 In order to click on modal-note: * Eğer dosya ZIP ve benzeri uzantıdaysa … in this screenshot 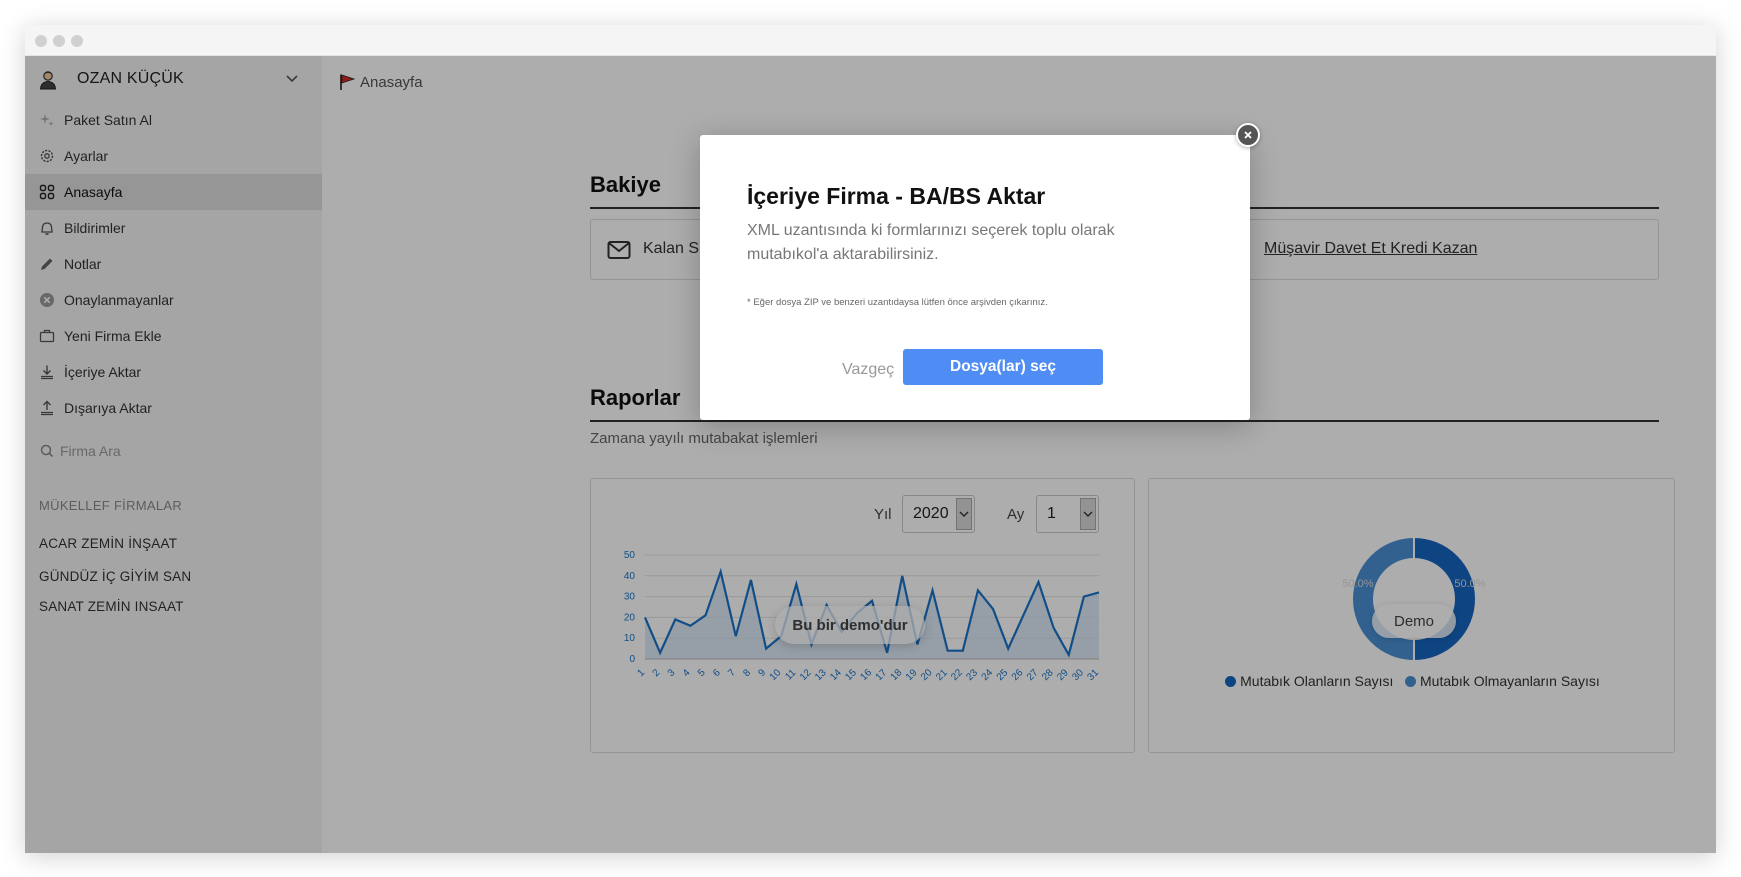, I will do `click(897, 302)`.